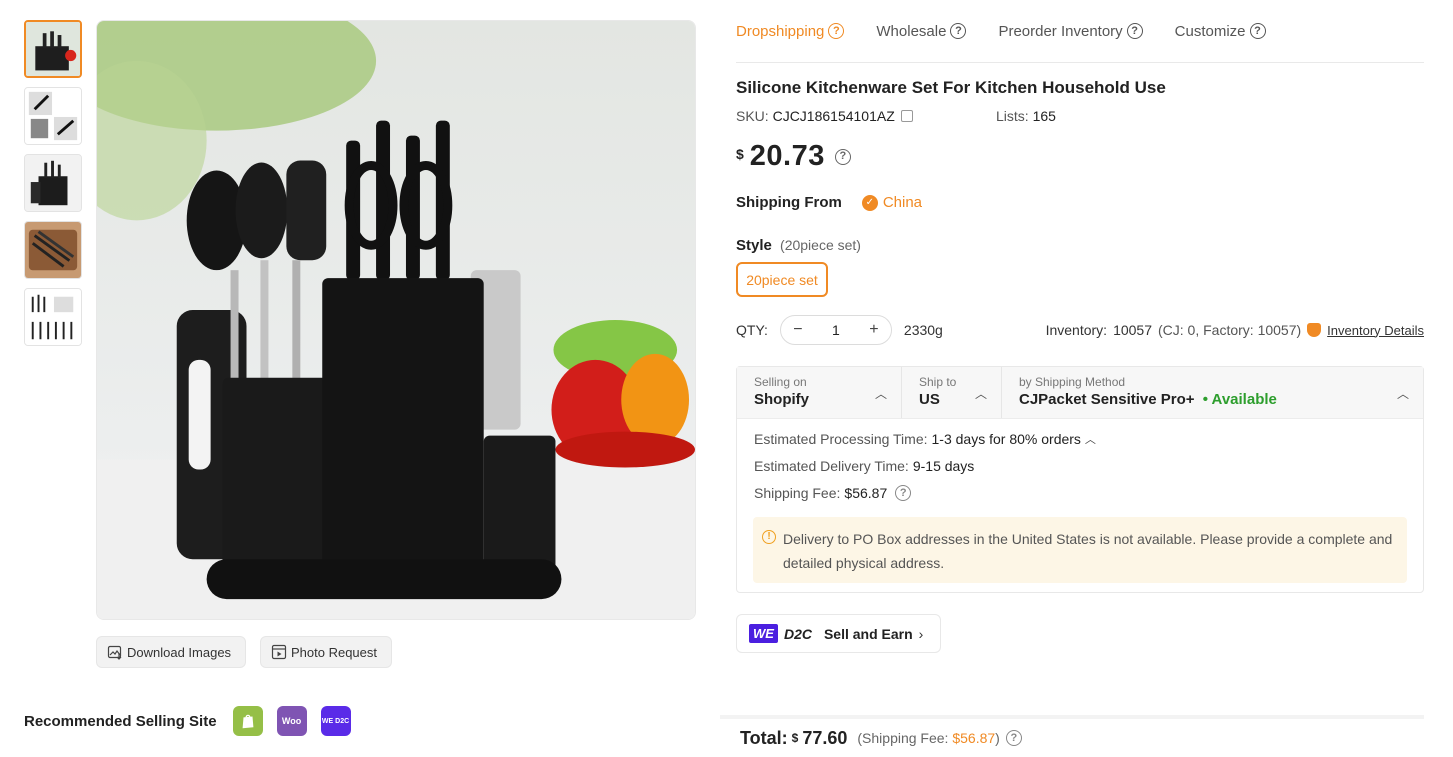 This screenshot has width=1453, height=757. What do you see at coordinates (291, 721) in the screenshot?
I see `woocommerce-icon: Woo` at bounding box center [291, 721].